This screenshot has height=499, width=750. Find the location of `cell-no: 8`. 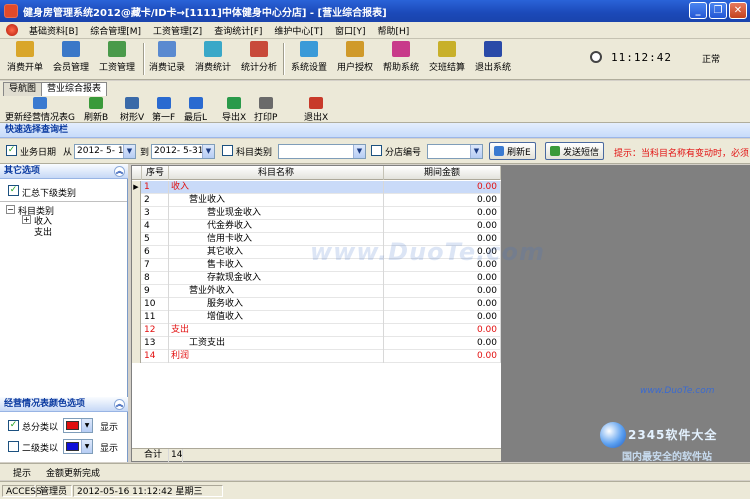

cell-no: 8 is located at coordinates (155, 278).